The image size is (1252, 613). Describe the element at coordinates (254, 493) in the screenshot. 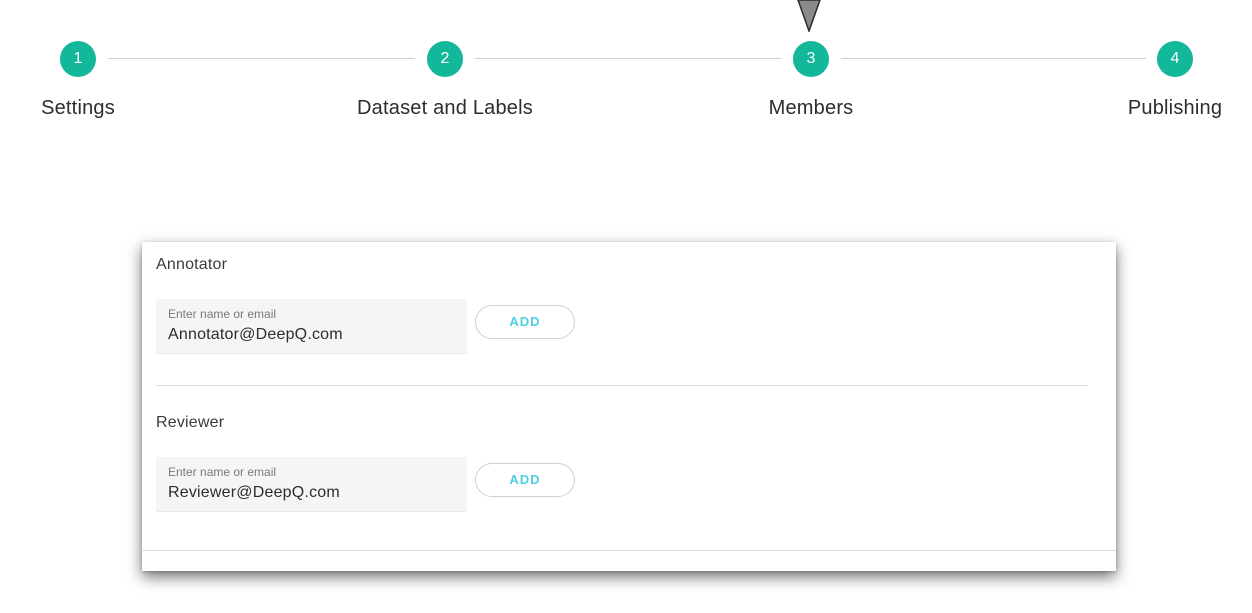

I see `reviewer-input-value: Reviewer@DeepQ.com` at that location.